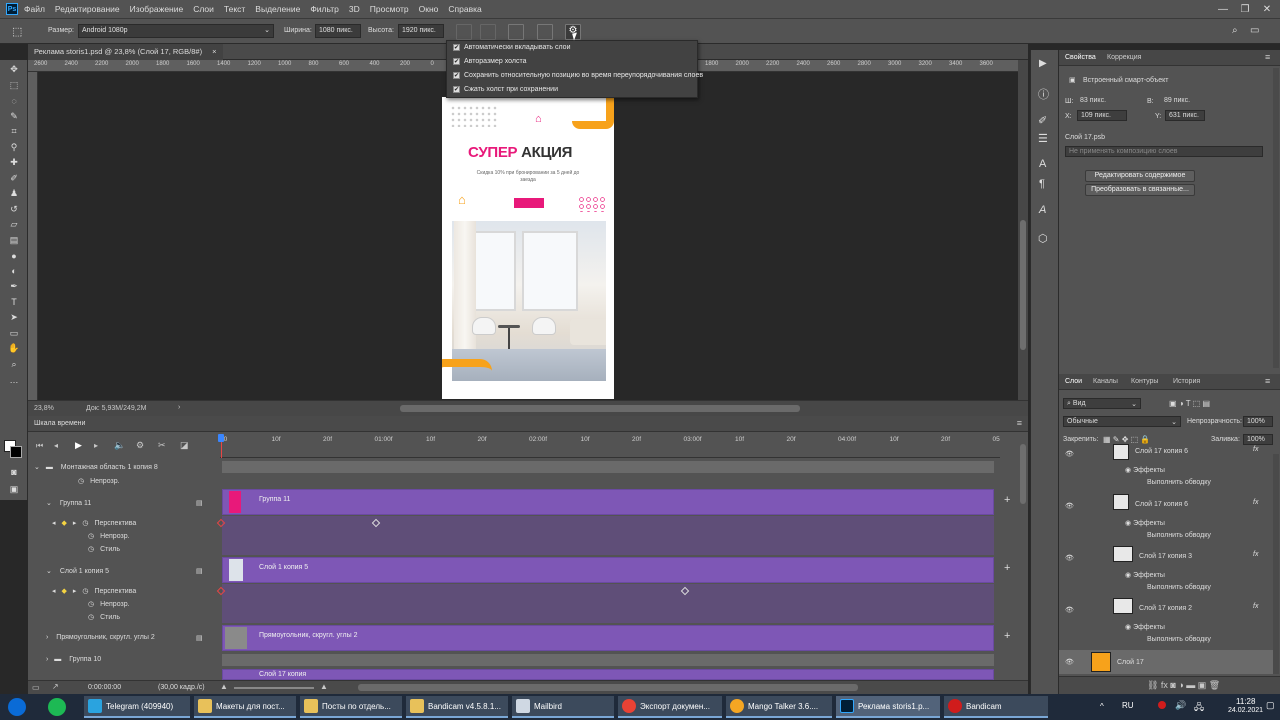  What do you see at coordinates (608, 467) in the screenshot?
I see `artboard-track` at bounding box center [608, 467].